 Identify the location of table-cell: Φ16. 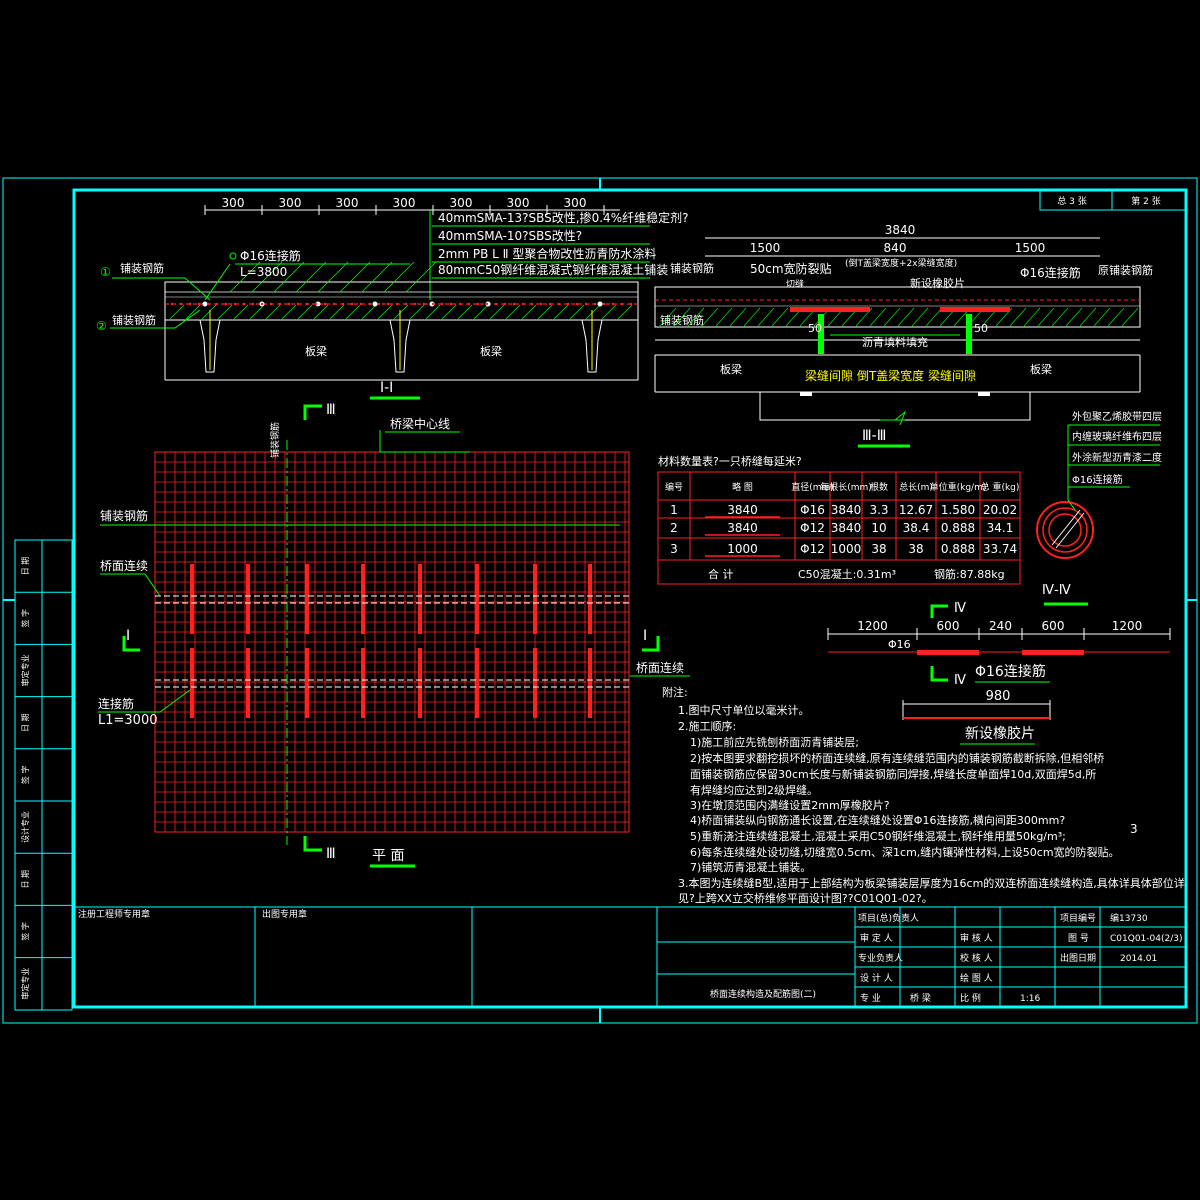
(812, 510).